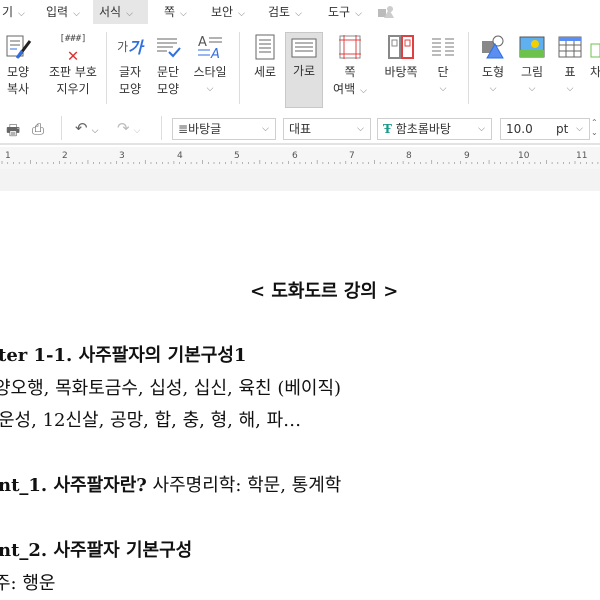 Image resolution: width=600 pixels, height=600 pixels. What do you see at coordinates (237, 156) in the screenshot?
I see `ruler-number: 5` at bounding box center [237, 156].